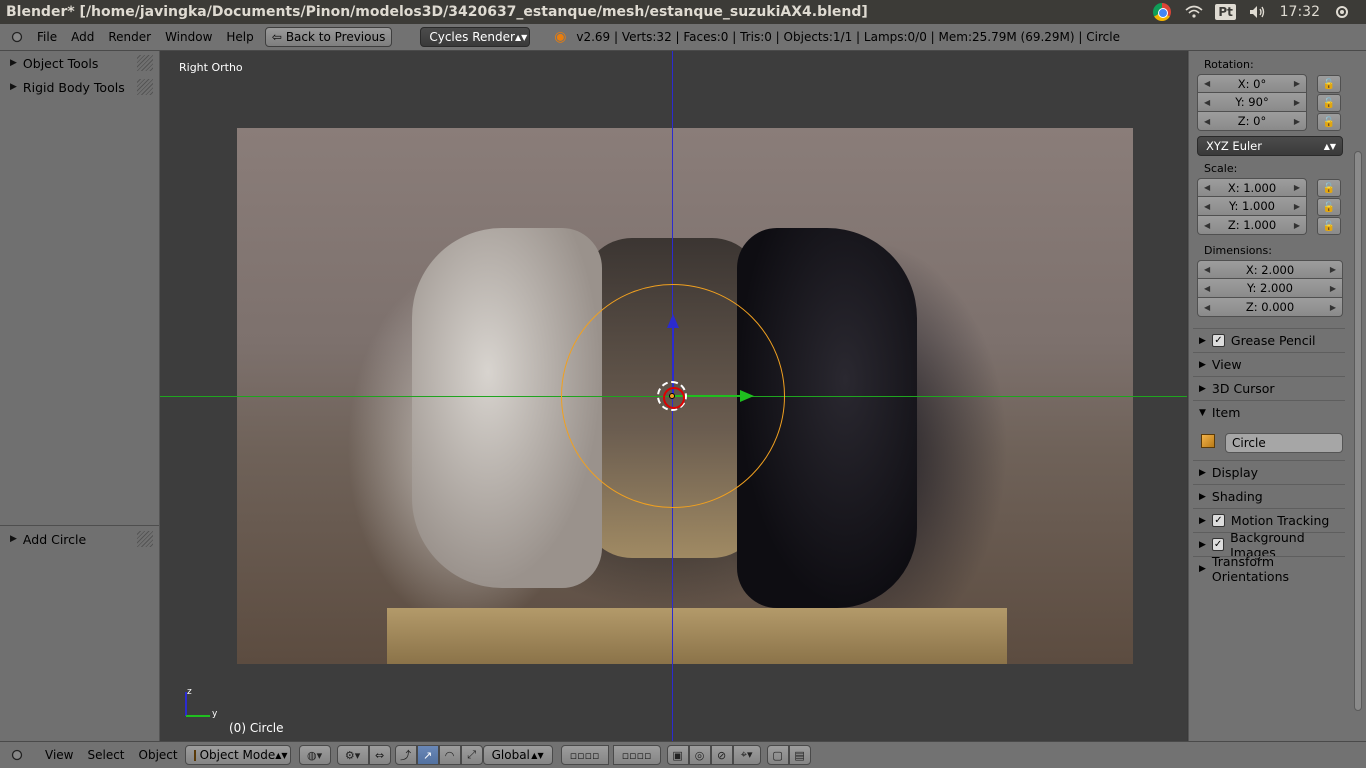  I want to click on lock-rotation-z-icon: 🔓, so click(1329, 122).